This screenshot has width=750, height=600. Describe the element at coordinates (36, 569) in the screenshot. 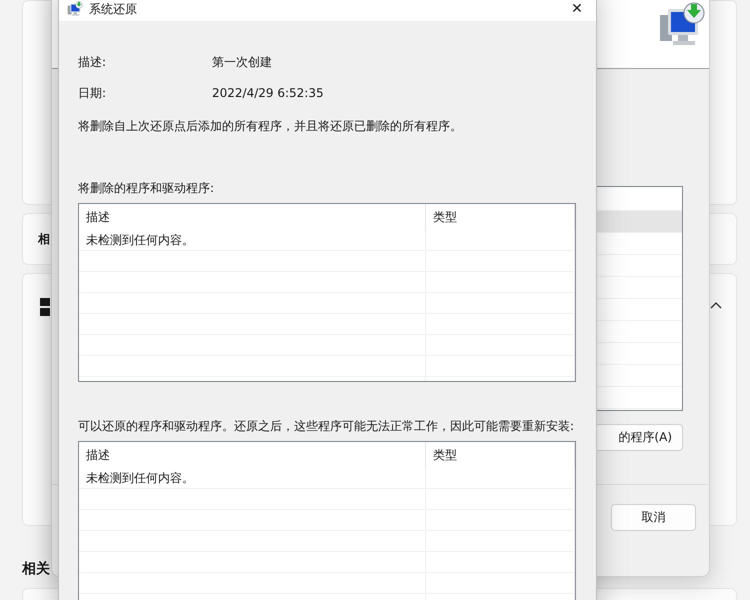

I see `section-heading: 相关` at that location.